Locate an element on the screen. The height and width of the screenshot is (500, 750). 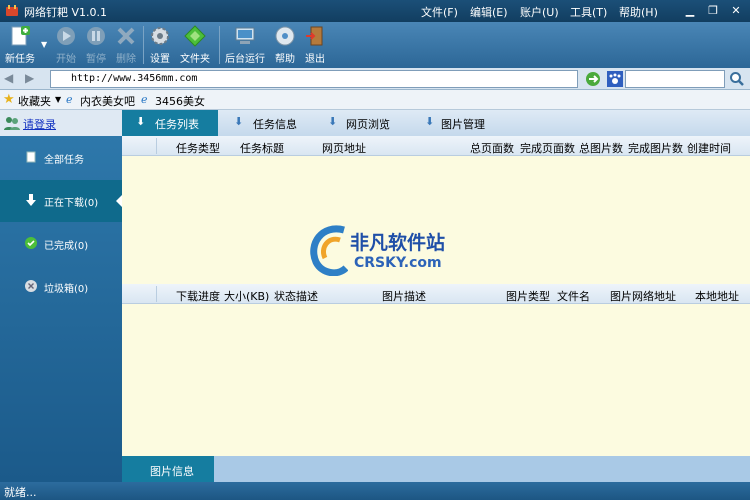
menu-account: 账户(U) is located at coordinates (539, 12).